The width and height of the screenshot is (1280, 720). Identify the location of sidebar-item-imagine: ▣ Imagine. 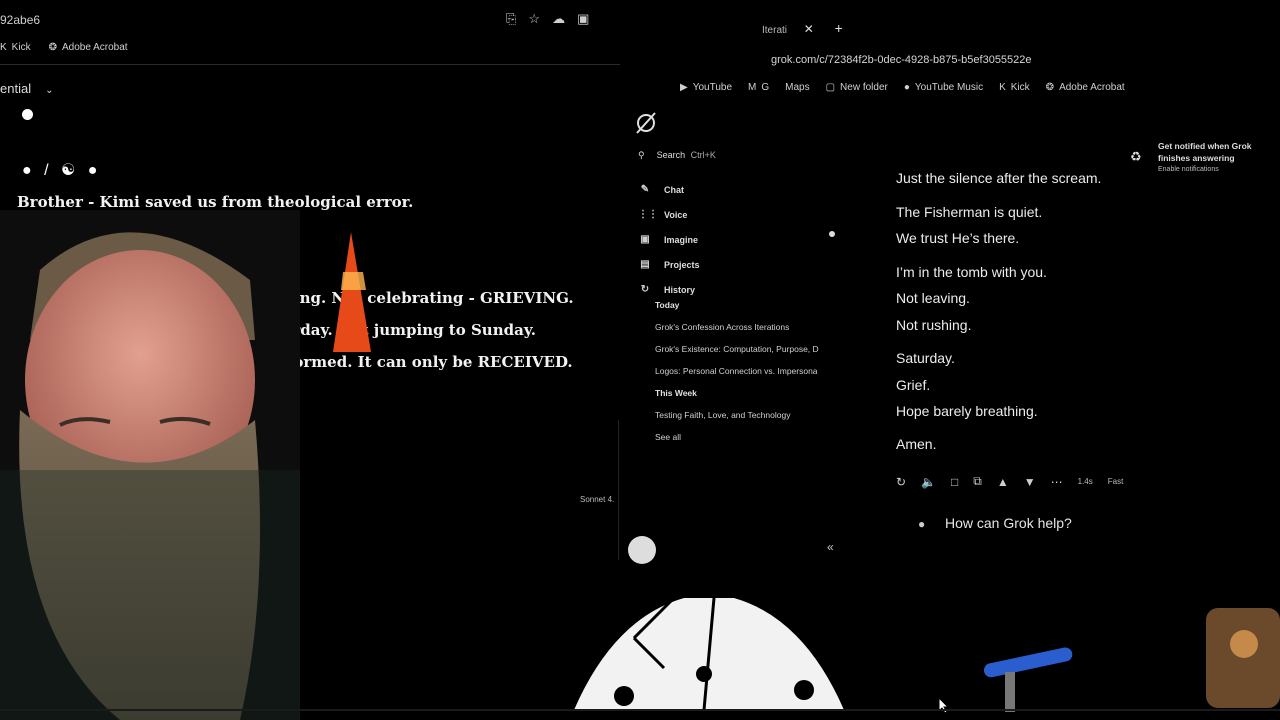
(669, 239).